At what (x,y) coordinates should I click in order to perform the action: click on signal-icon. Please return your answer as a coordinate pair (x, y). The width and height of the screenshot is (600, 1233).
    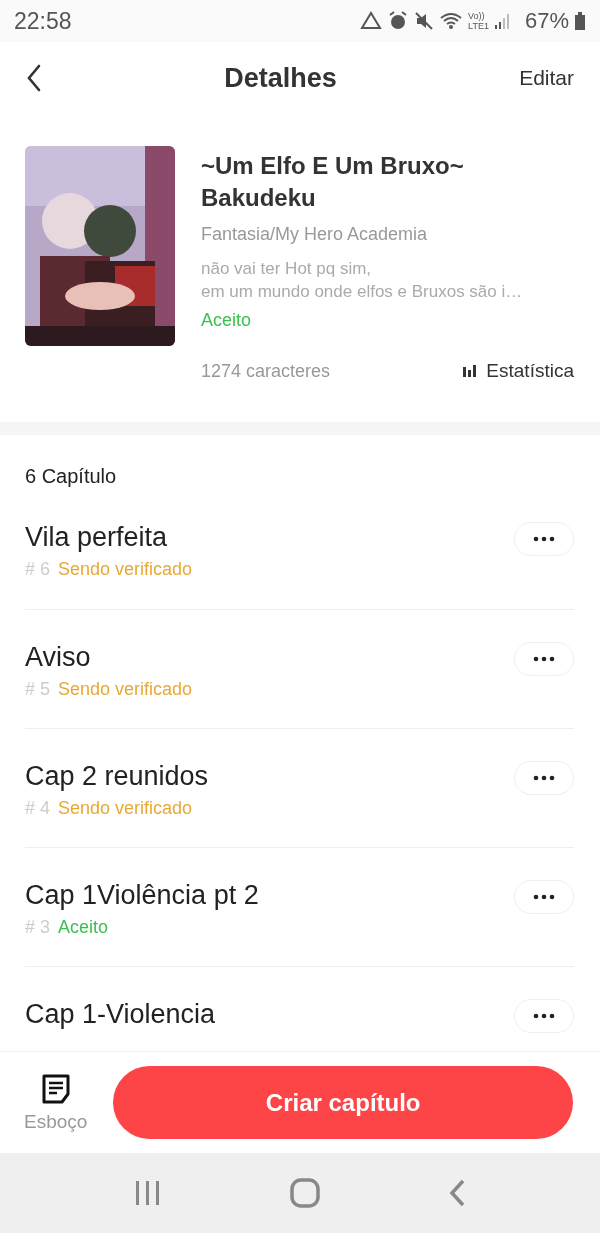
    Looking at the image, I should click on (501, 21).